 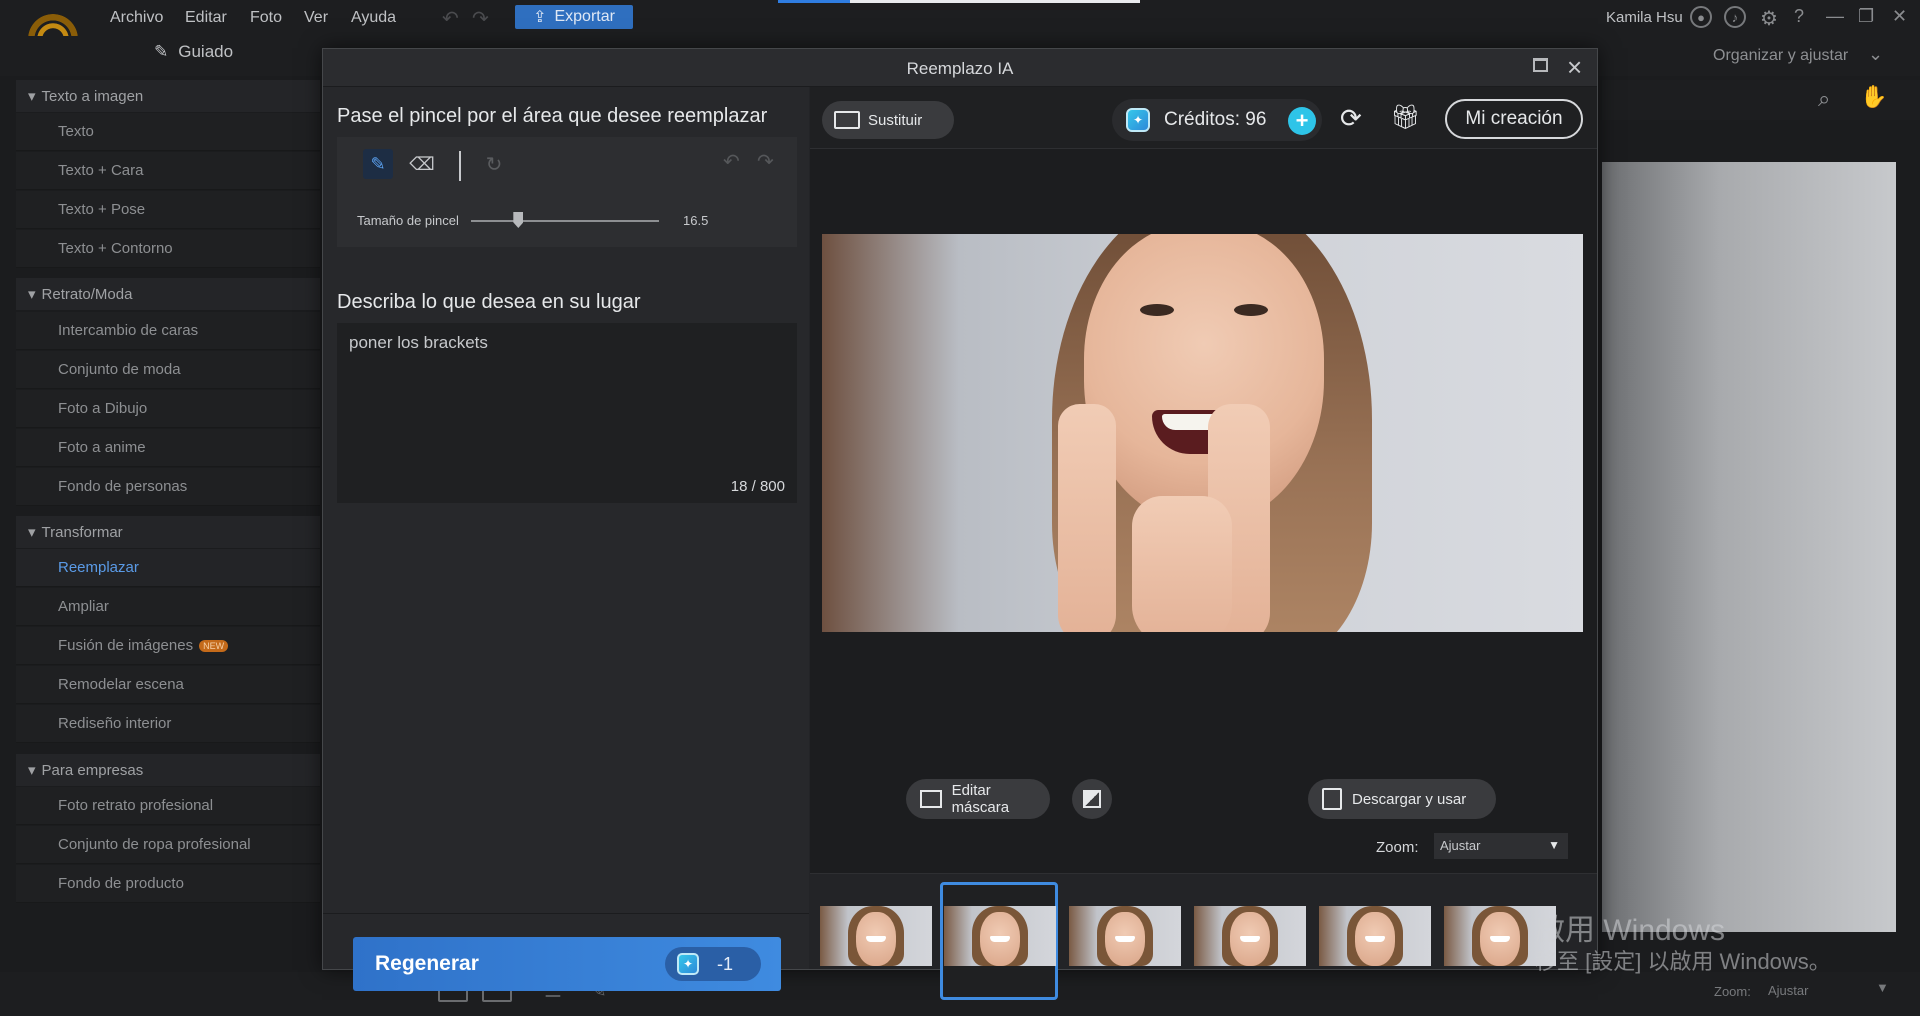 What do you see at coordinates (1540, 65) in the screenshot?
I see `maximize-icon` at bounding box center [1540, 65].